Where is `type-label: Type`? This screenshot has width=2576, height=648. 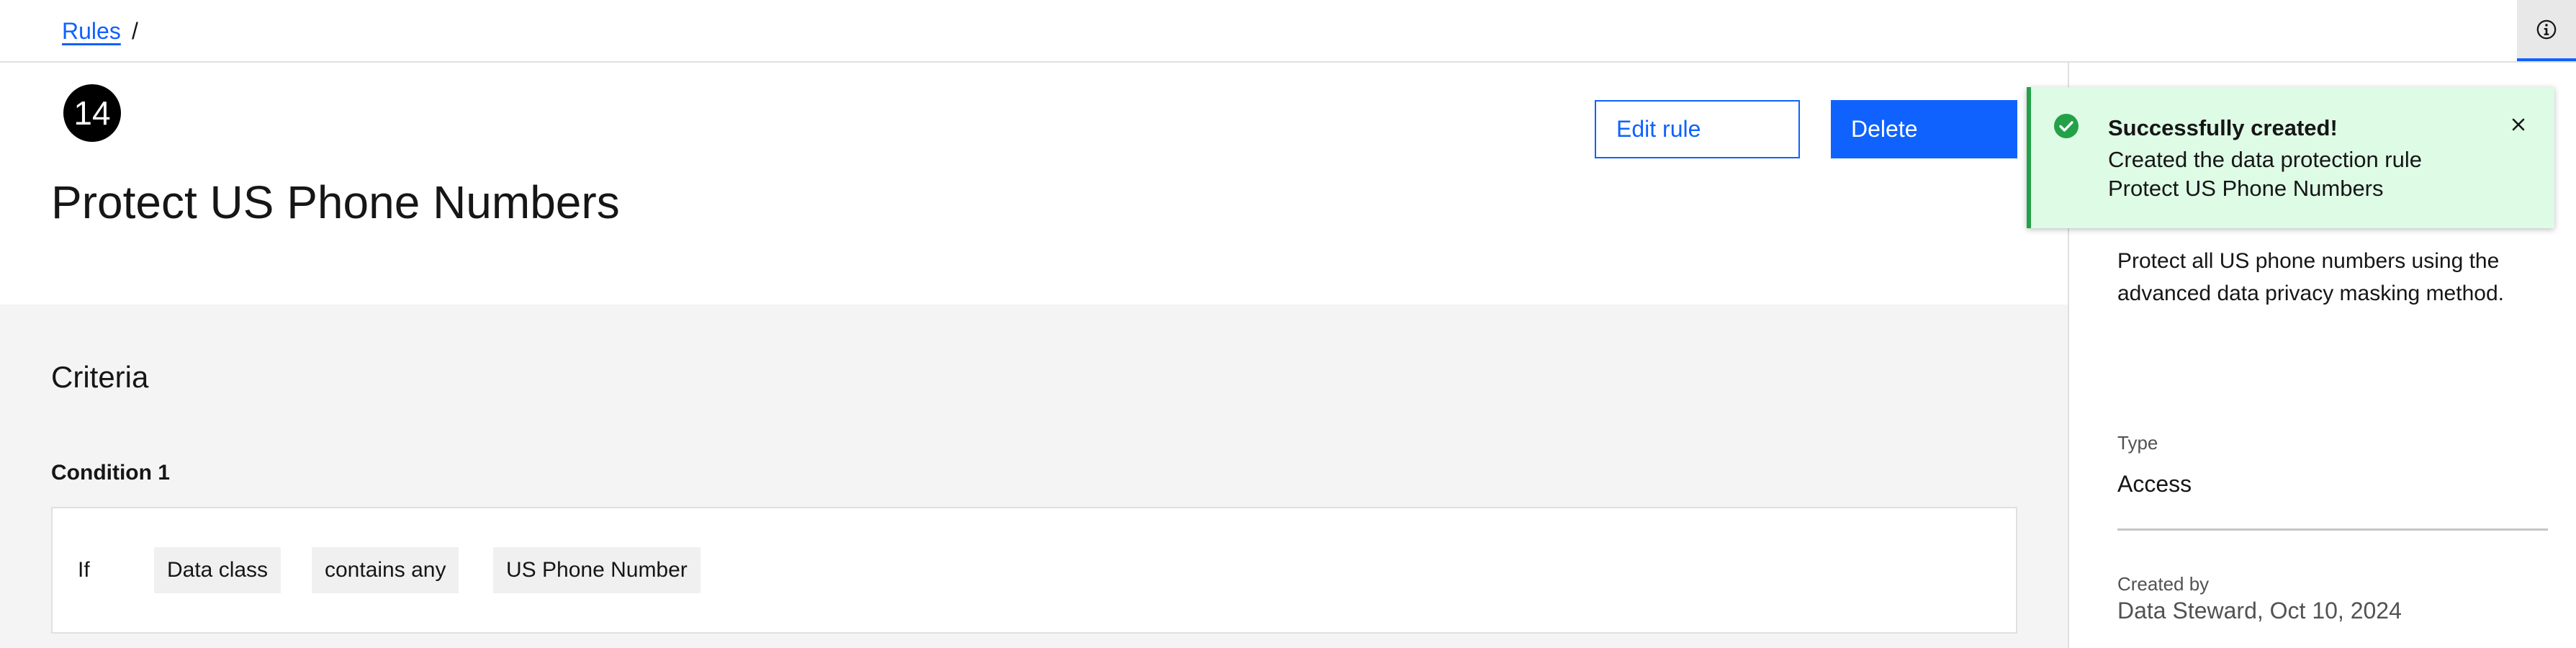
type-label: Type is located at coordinates (2137, 443).